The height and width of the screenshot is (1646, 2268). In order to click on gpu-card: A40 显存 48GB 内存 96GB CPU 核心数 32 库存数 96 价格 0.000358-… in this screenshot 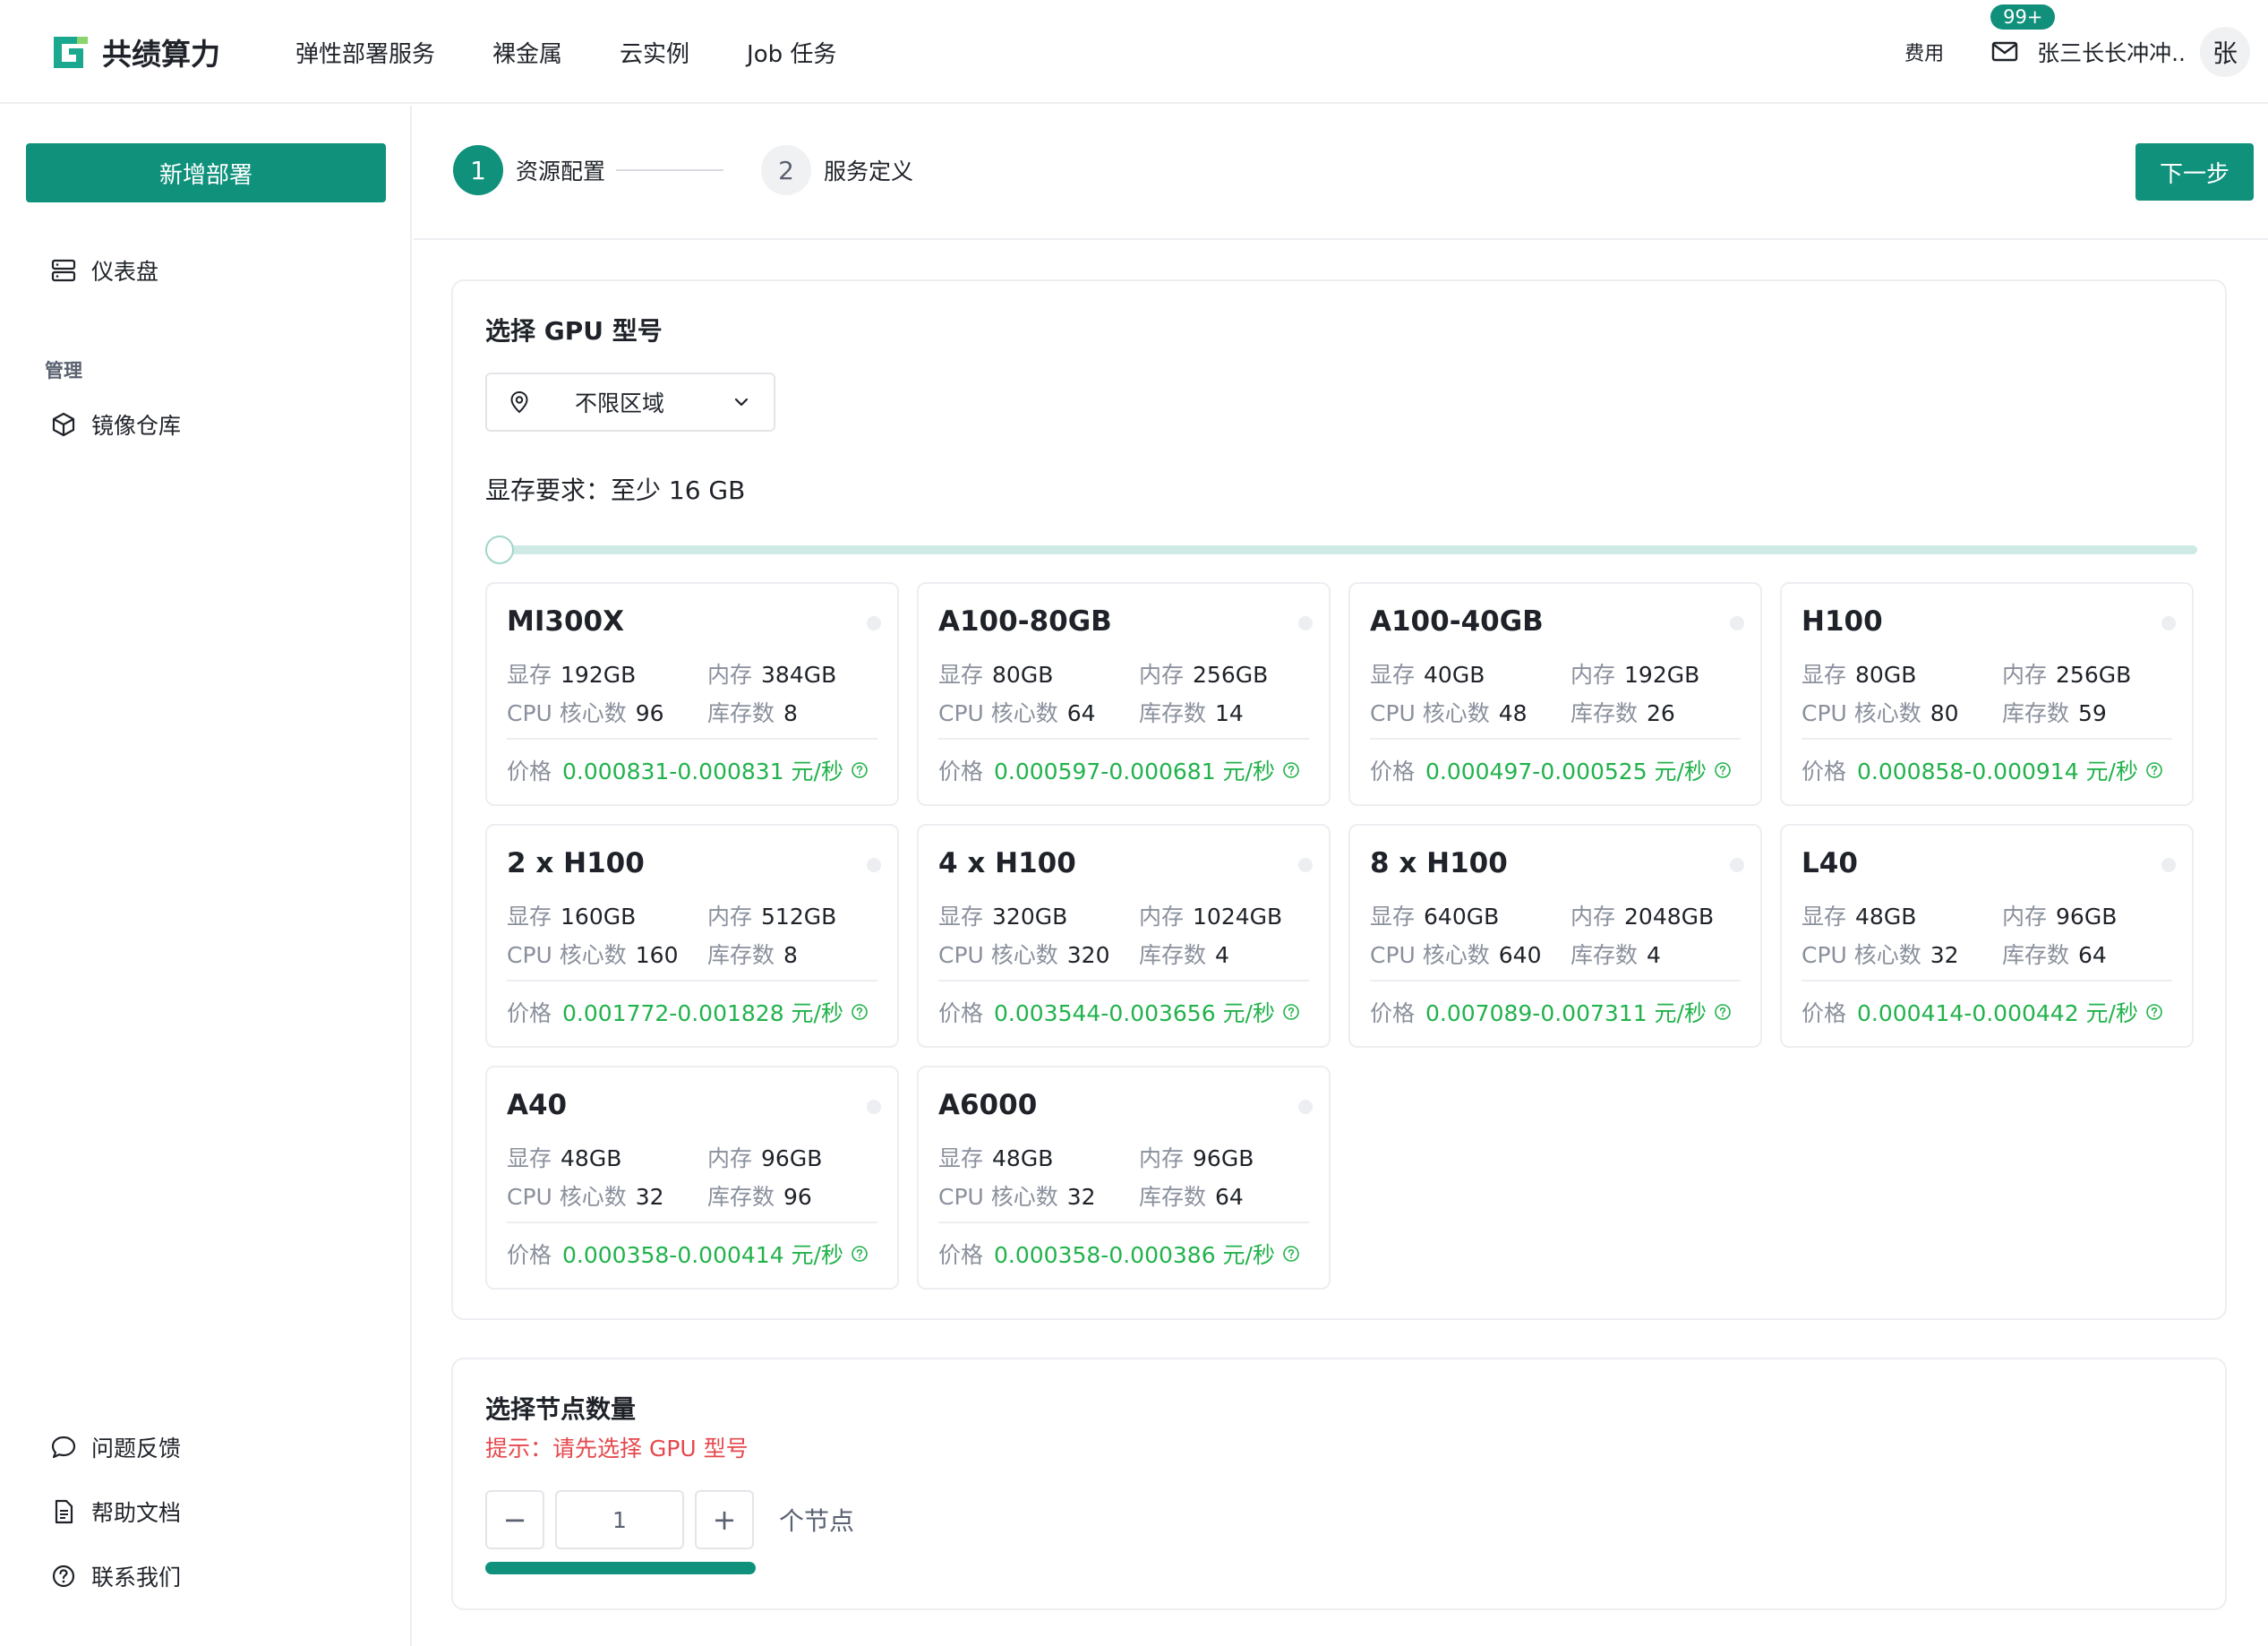, I will do `click(692, 1178)`.